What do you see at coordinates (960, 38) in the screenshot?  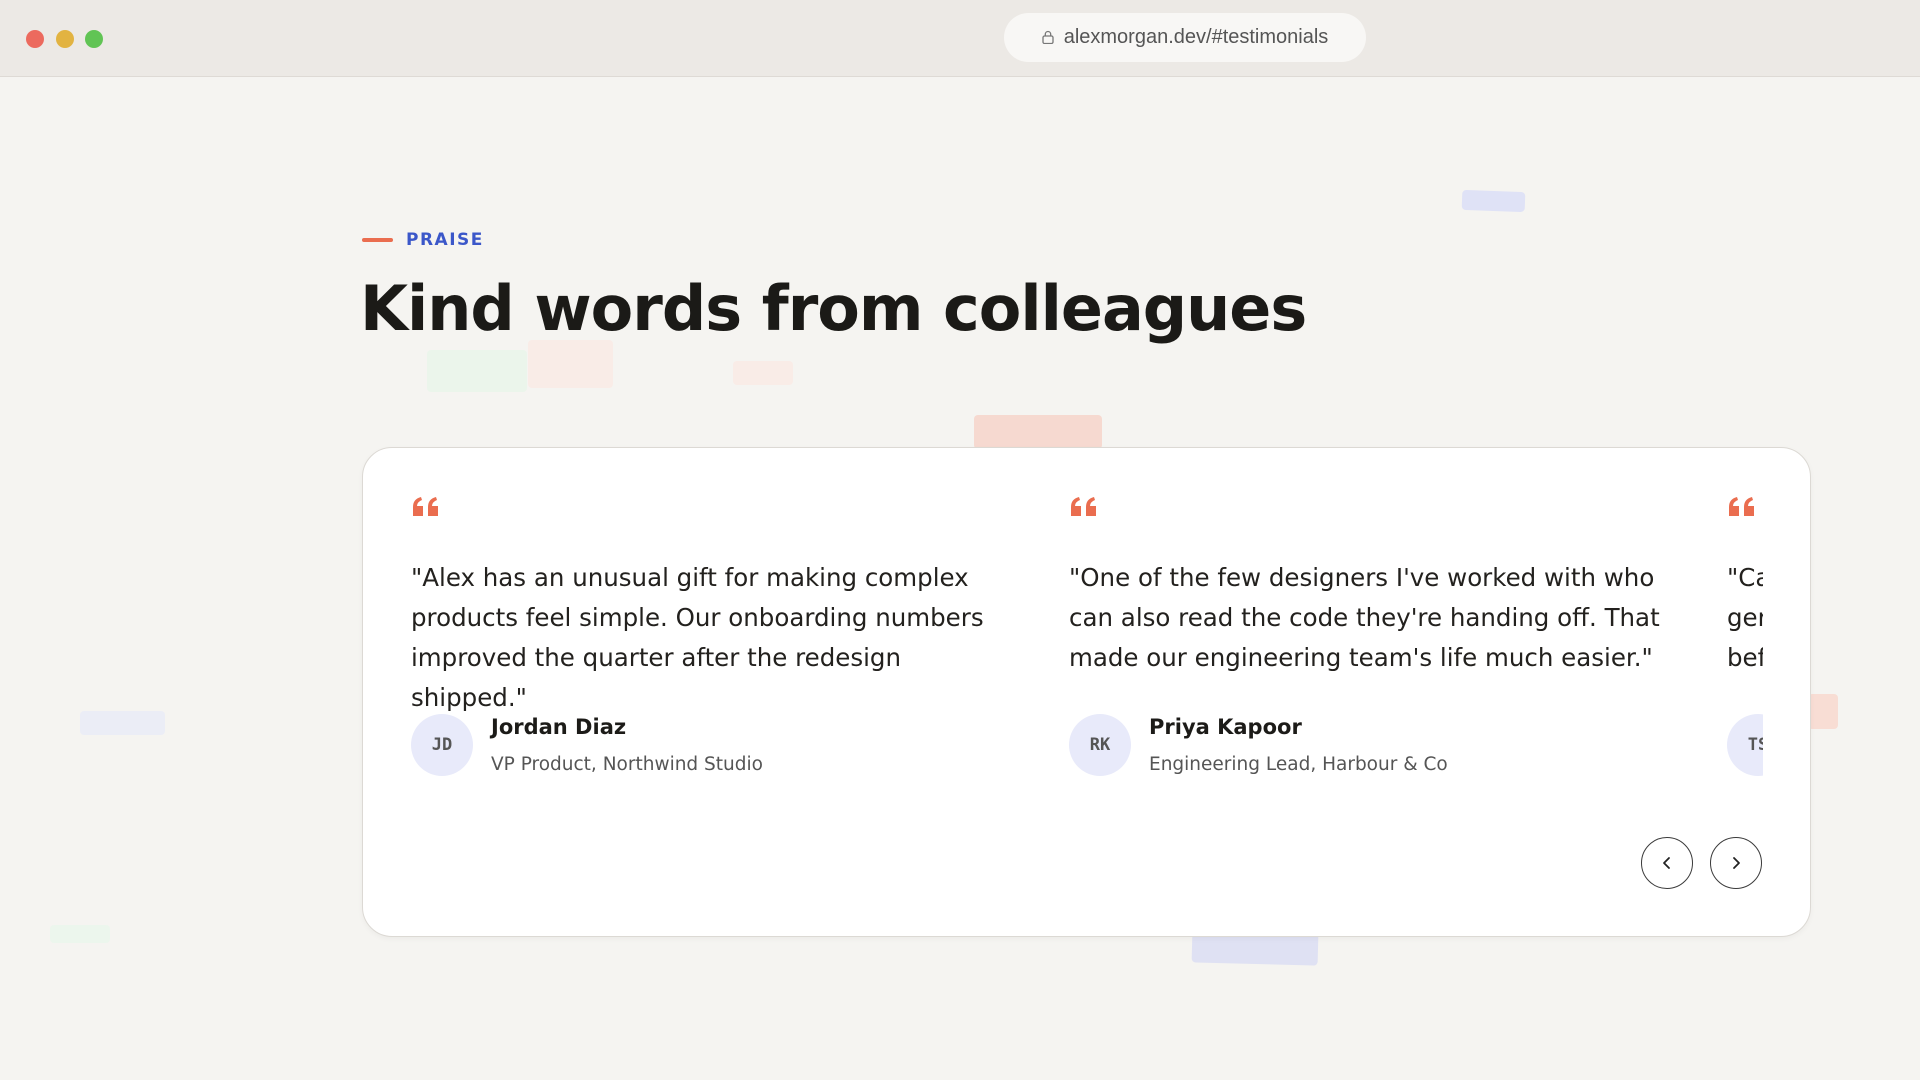 I see `browser-chrome: alexmorgan.dev/#testimonials` at bounding box center [960, 38].